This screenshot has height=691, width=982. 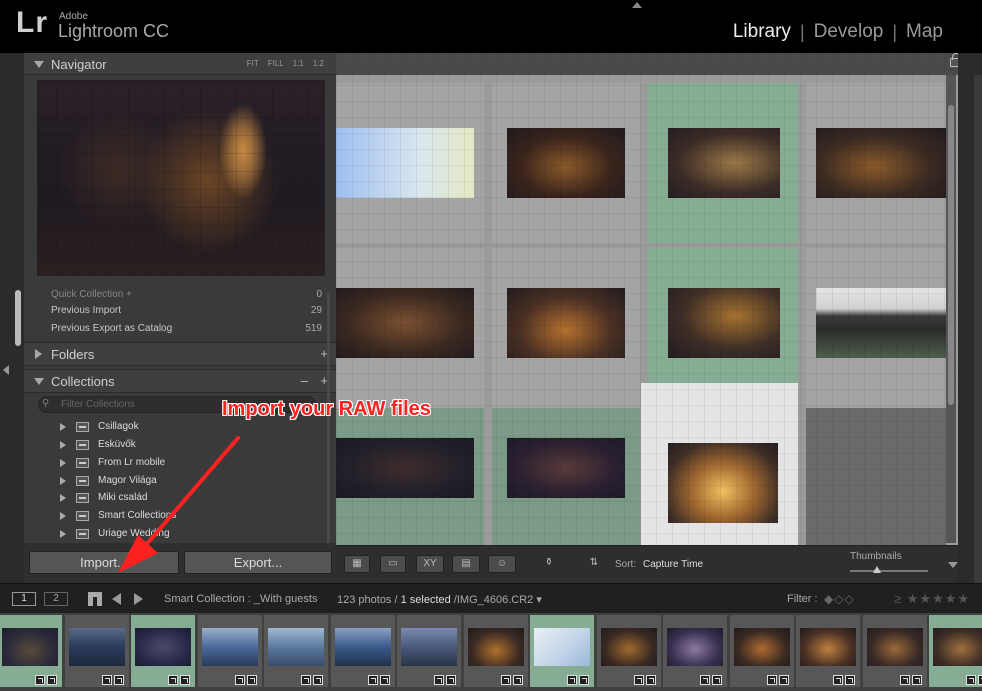 I want to click on secondary-window-button: 2, so click(x=56, y=599).